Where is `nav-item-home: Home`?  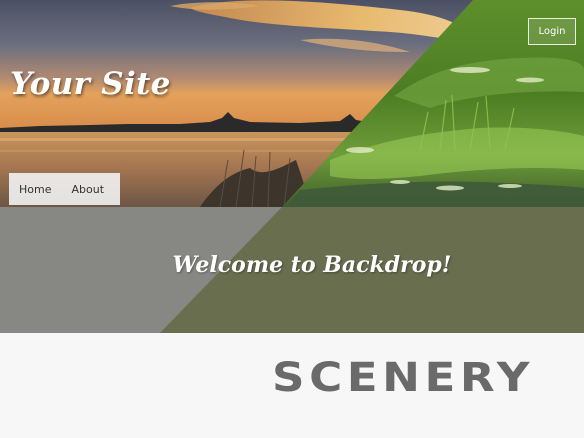
nav-item-home: Home is located at coordinates (35, 189).